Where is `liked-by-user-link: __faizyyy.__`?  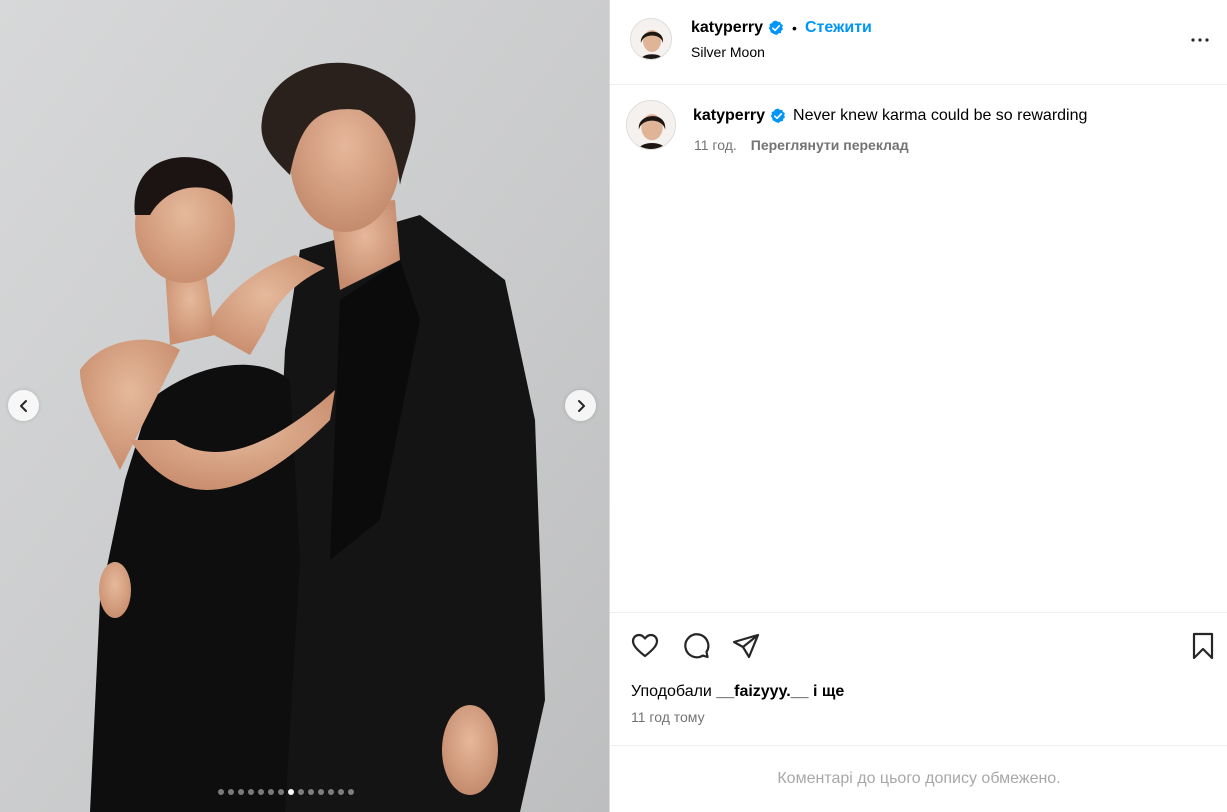 liked-by-user-link: __faizyyy.__ is located at coordinates (762, 691).